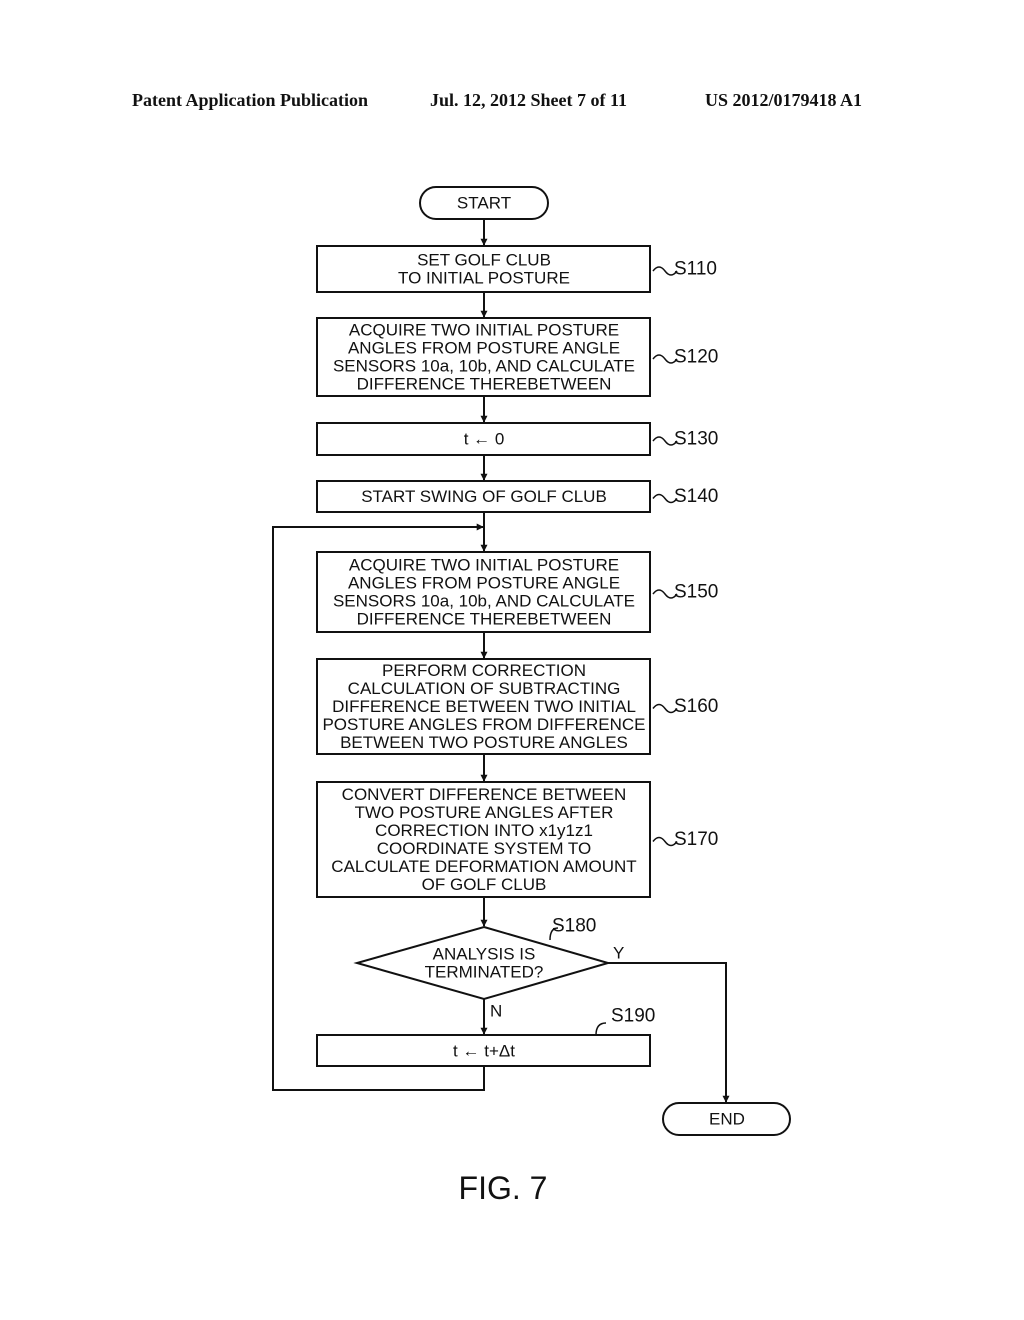 The width and height of the screenshot is (1024, 1320). I want to click on decision-text-line: TERMINATED?, so click(484, 972).